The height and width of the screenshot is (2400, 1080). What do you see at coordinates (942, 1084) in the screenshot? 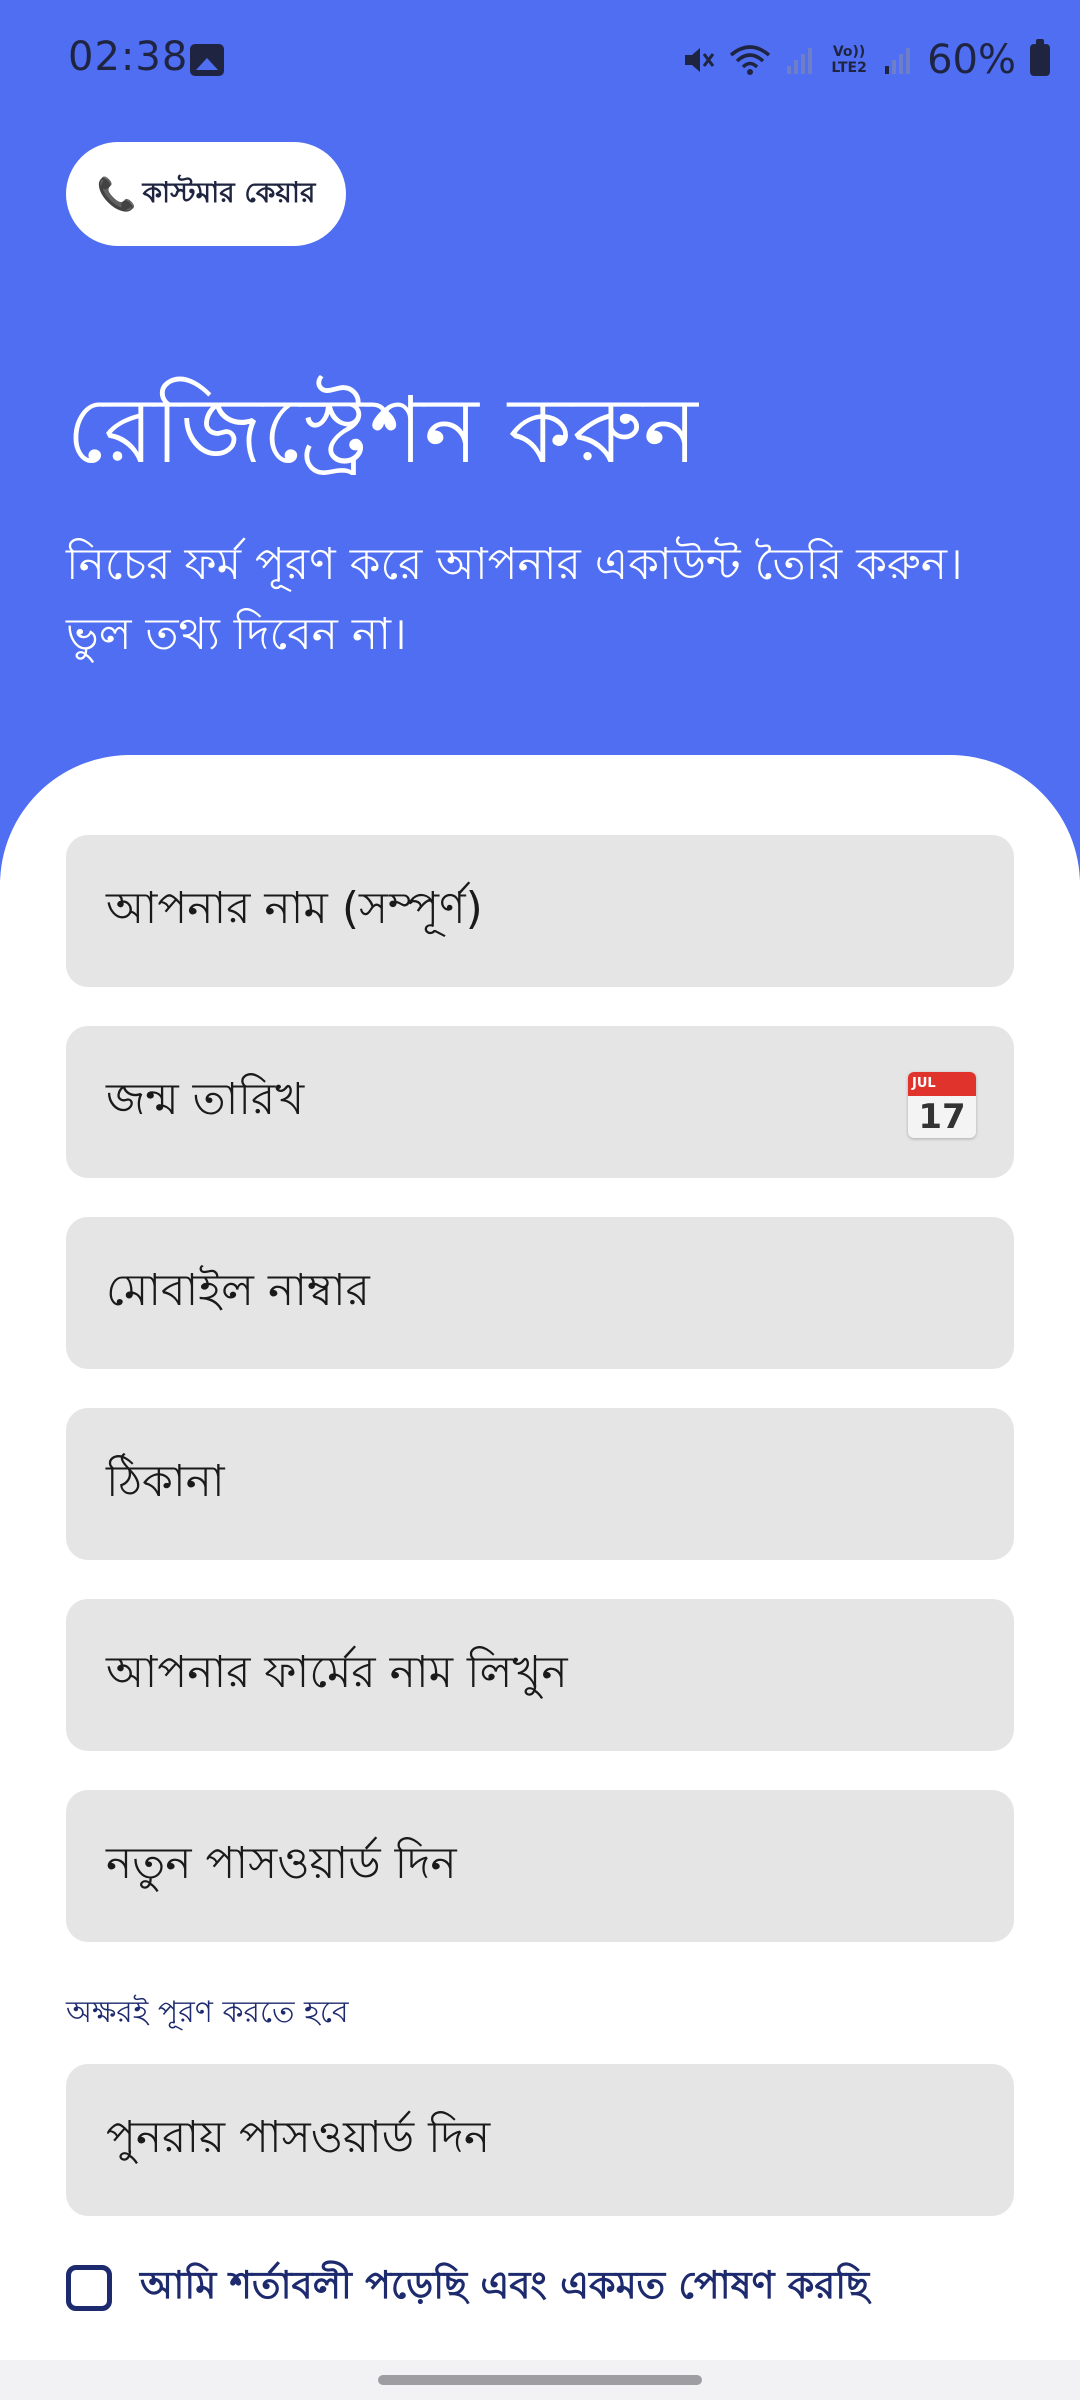
I see `calendar-month: JUL` at bounding box center [942, 1084].